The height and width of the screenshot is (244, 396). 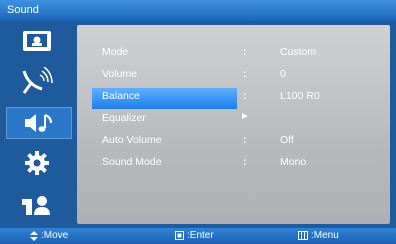 What do you see at coordinates (120, 74) in the screenshot?
I see `menu-row-label: Volume` at bounding box center [120, 74].